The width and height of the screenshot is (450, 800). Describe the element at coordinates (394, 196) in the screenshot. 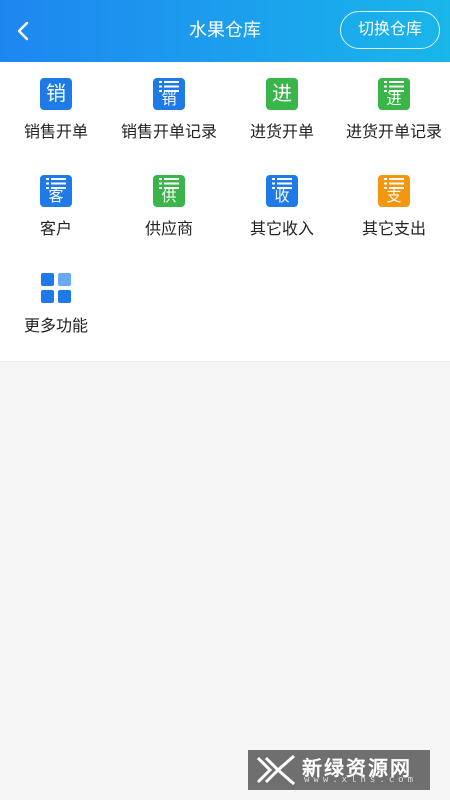

I see `other-expense-icon-char: 支` at that location.